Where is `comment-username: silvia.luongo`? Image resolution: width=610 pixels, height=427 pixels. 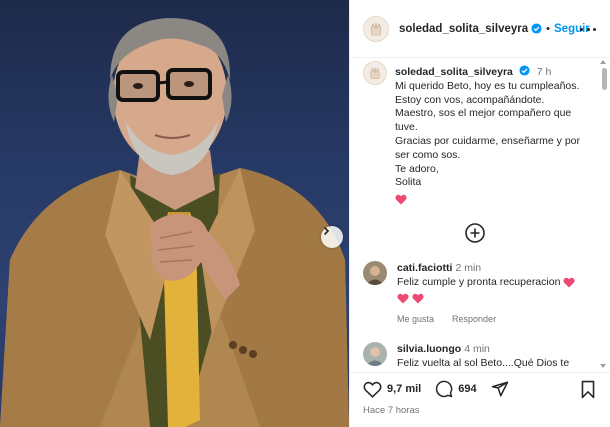 comment-username: silvia.luongo is located at coordinates (429, 349).